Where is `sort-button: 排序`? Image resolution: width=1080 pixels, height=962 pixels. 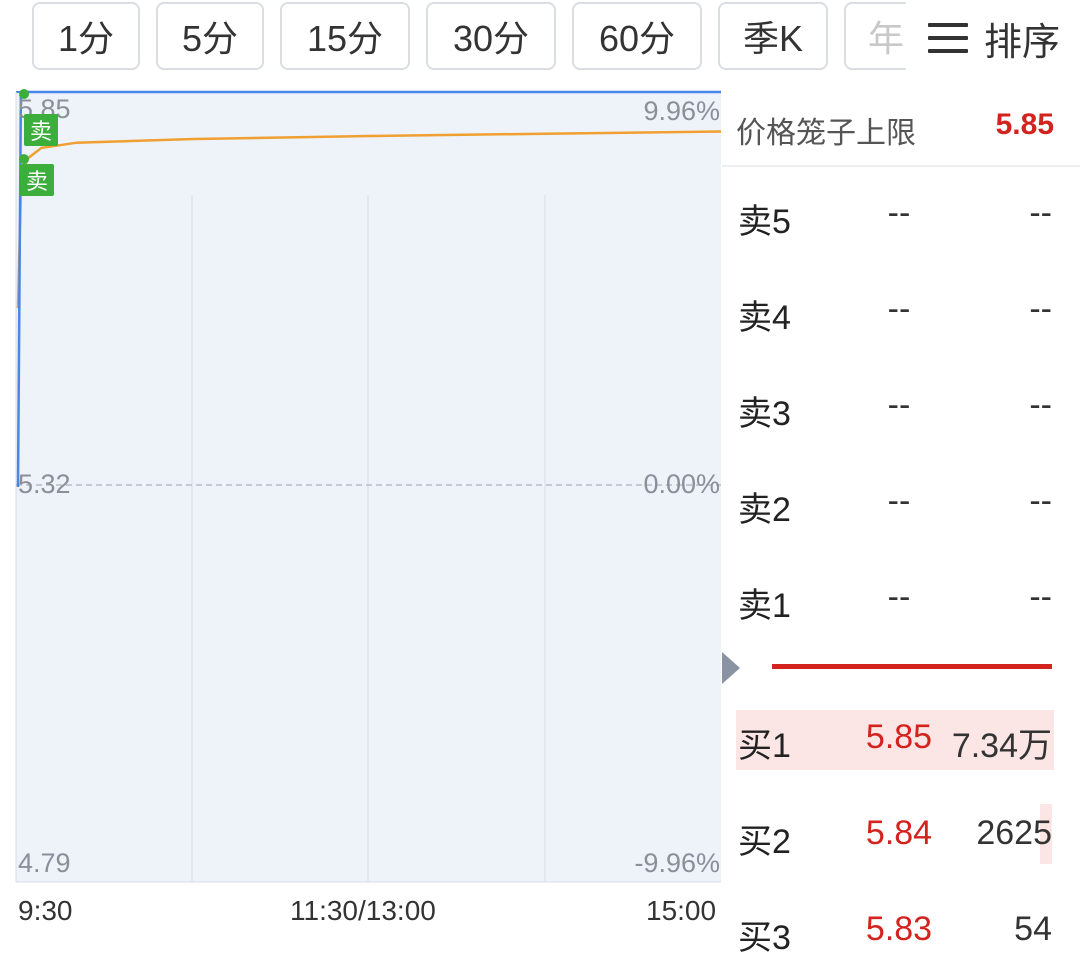 sort-button: 排序 is located at coordinates (993, 38).